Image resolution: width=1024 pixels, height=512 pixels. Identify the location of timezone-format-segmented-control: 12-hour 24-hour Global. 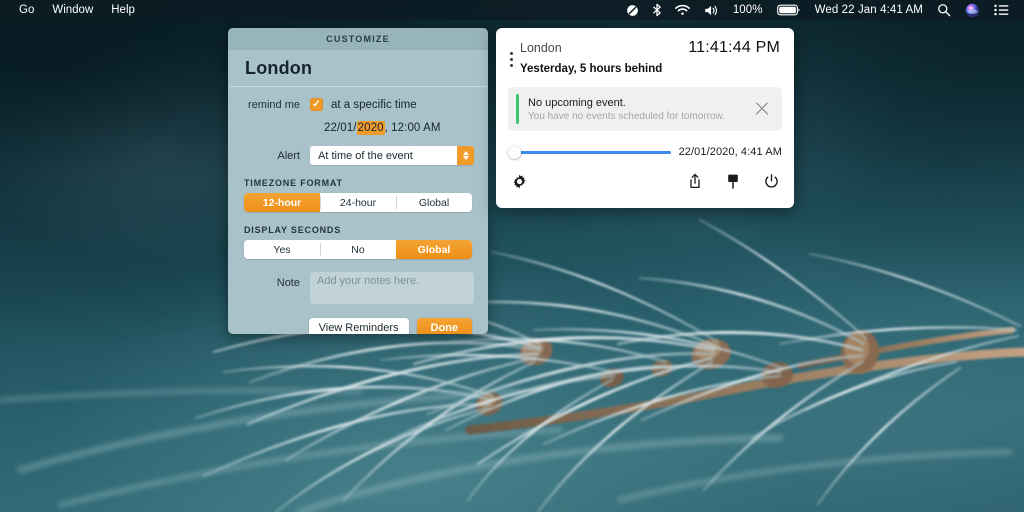
(358, 202).